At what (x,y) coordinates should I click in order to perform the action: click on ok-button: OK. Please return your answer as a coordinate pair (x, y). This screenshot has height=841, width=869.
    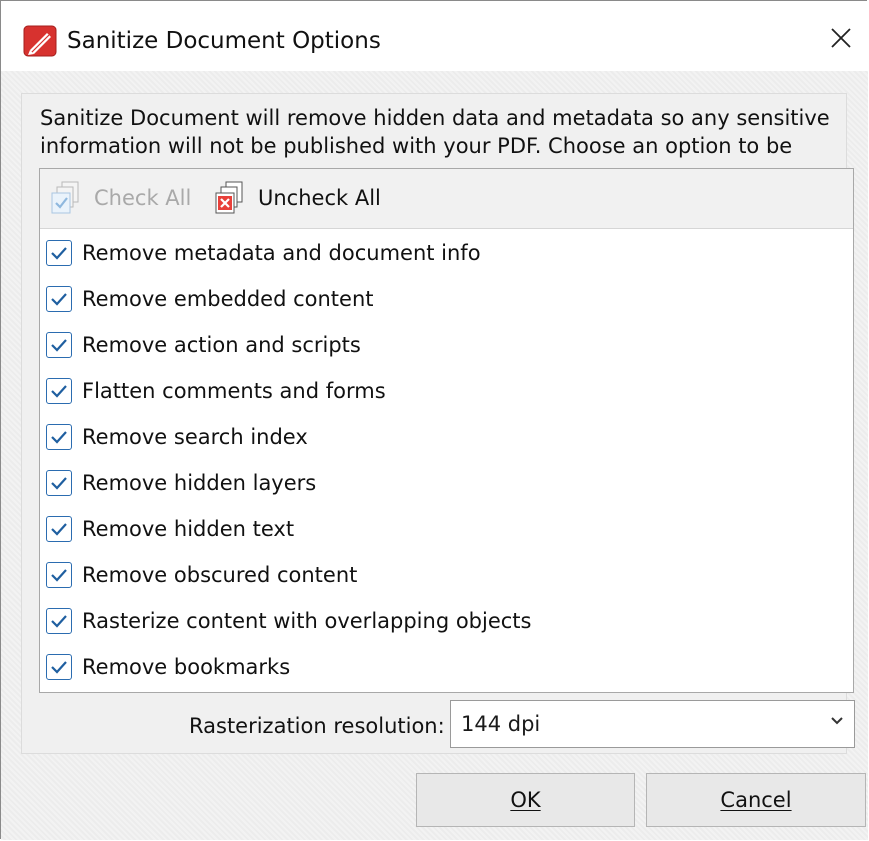
    Looking at the image, I should click on (525, 800).